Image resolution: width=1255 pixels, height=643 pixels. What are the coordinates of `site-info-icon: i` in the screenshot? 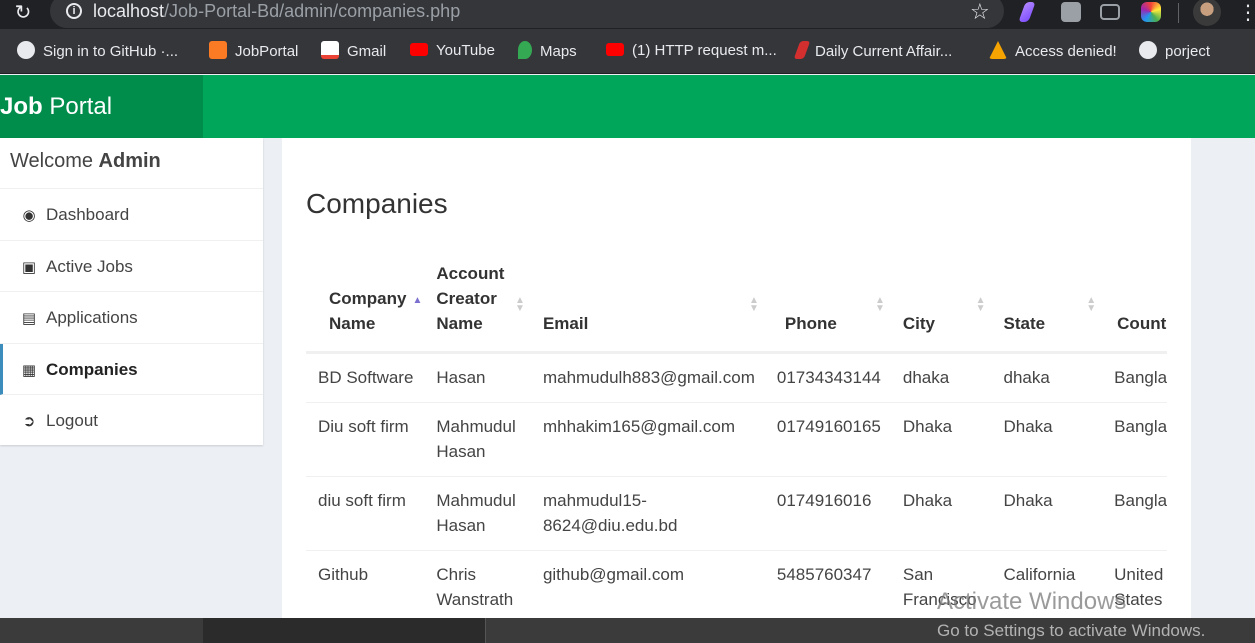 It's located at (74, 11).